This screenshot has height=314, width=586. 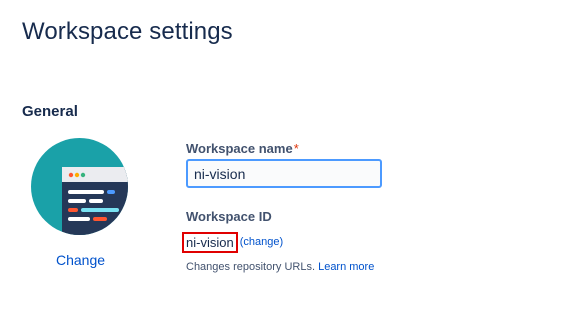 What do you see at coordinates (210, 242) in the screenshot?
I see `workspace-id-value: ni-vision` at bounding box center [210, 242].